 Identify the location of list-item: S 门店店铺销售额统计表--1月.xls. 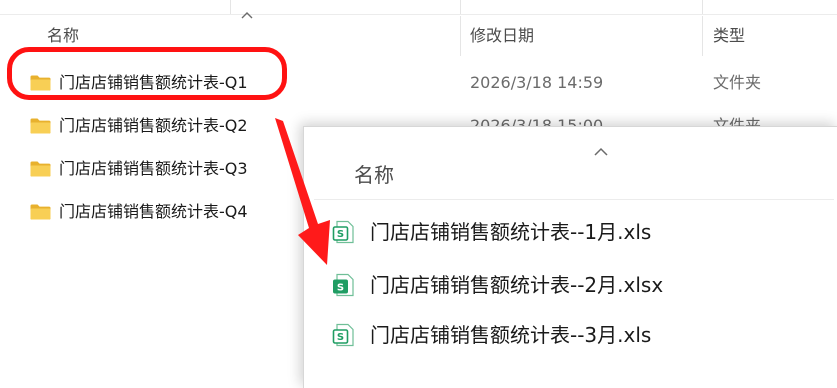
(570, 232).